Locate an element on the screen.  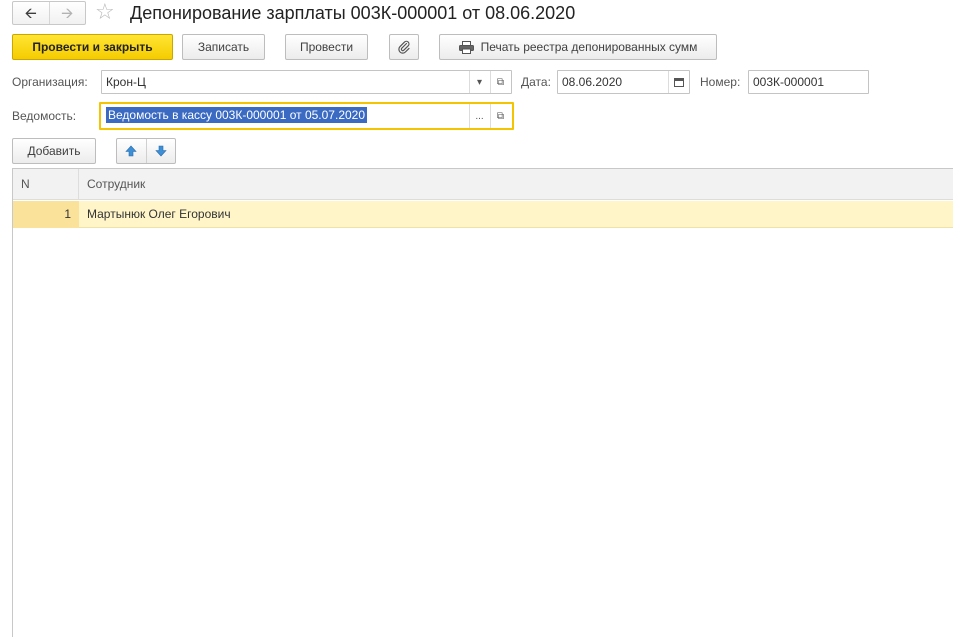
date-field is located at coordinates (623, 82).